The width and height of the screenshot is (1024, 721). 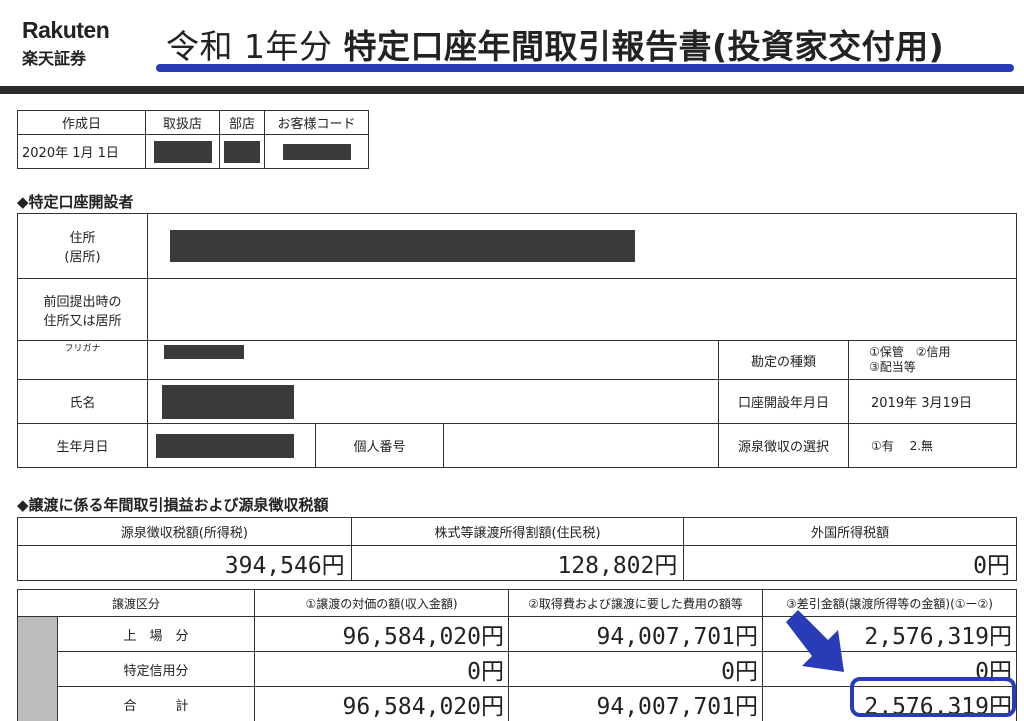 What do you see at coordinates (82, 302) in the screenshot?
I see `prev-address-label-line1: 前回提出時の` at bounding box center [82, 302].